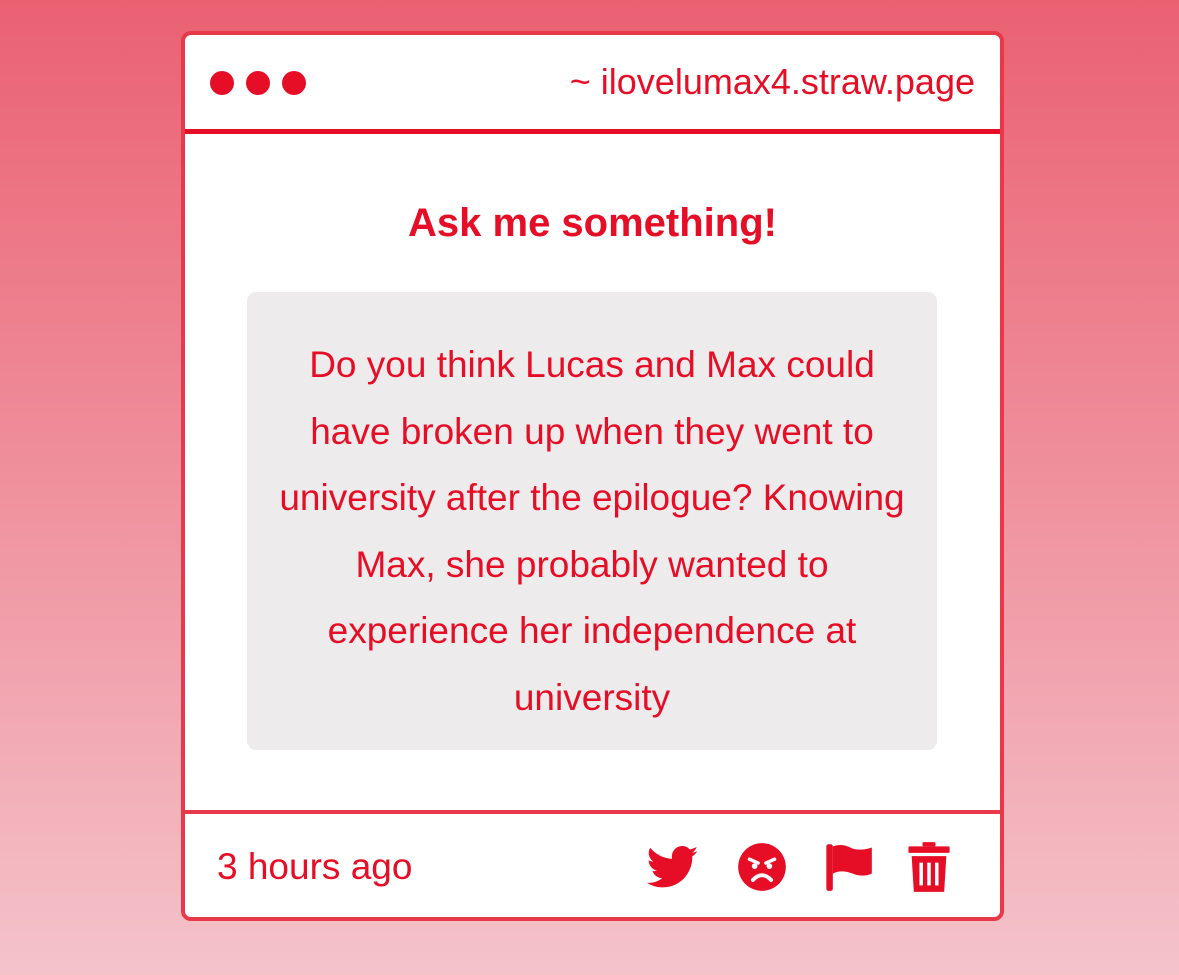  Describe the element at coordinates (848, 867) in the screenshot. I see `flag-icon` at that location.